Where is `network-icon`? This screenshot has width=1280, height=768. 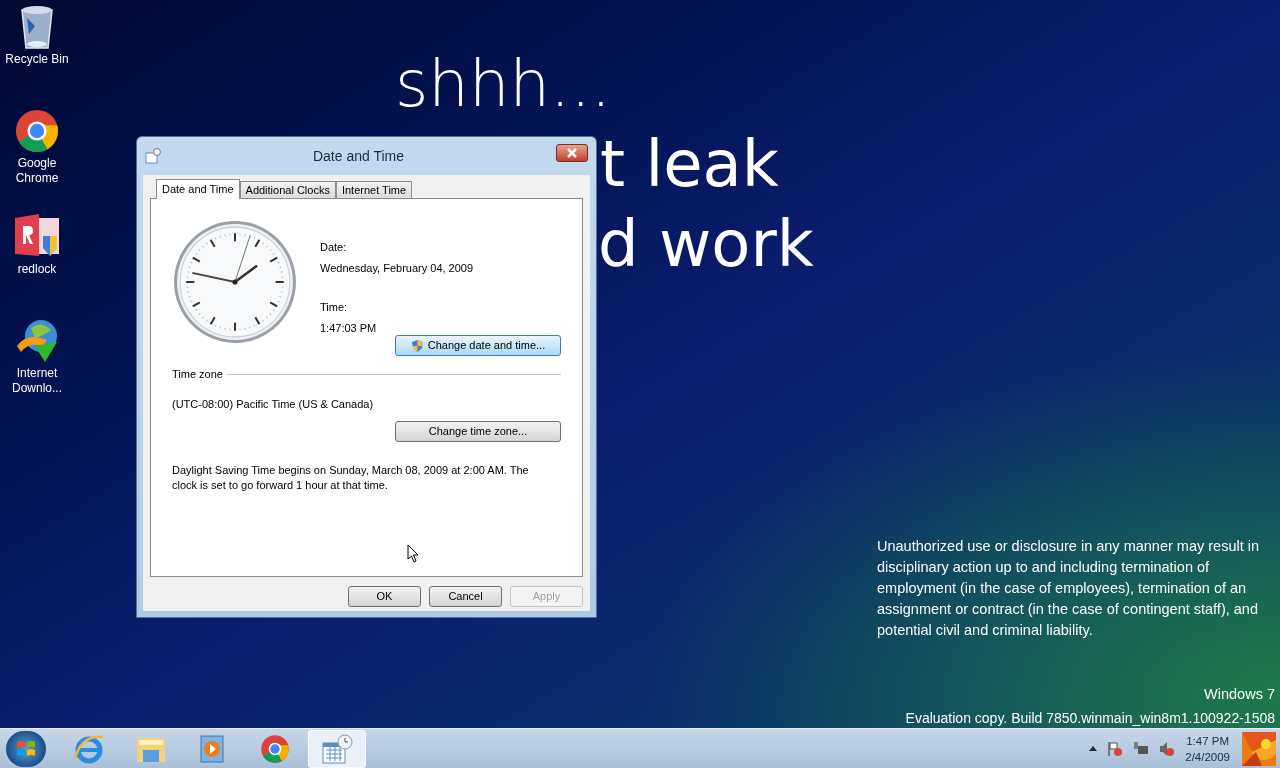
network-icon is located at coordinates (1141, 748).